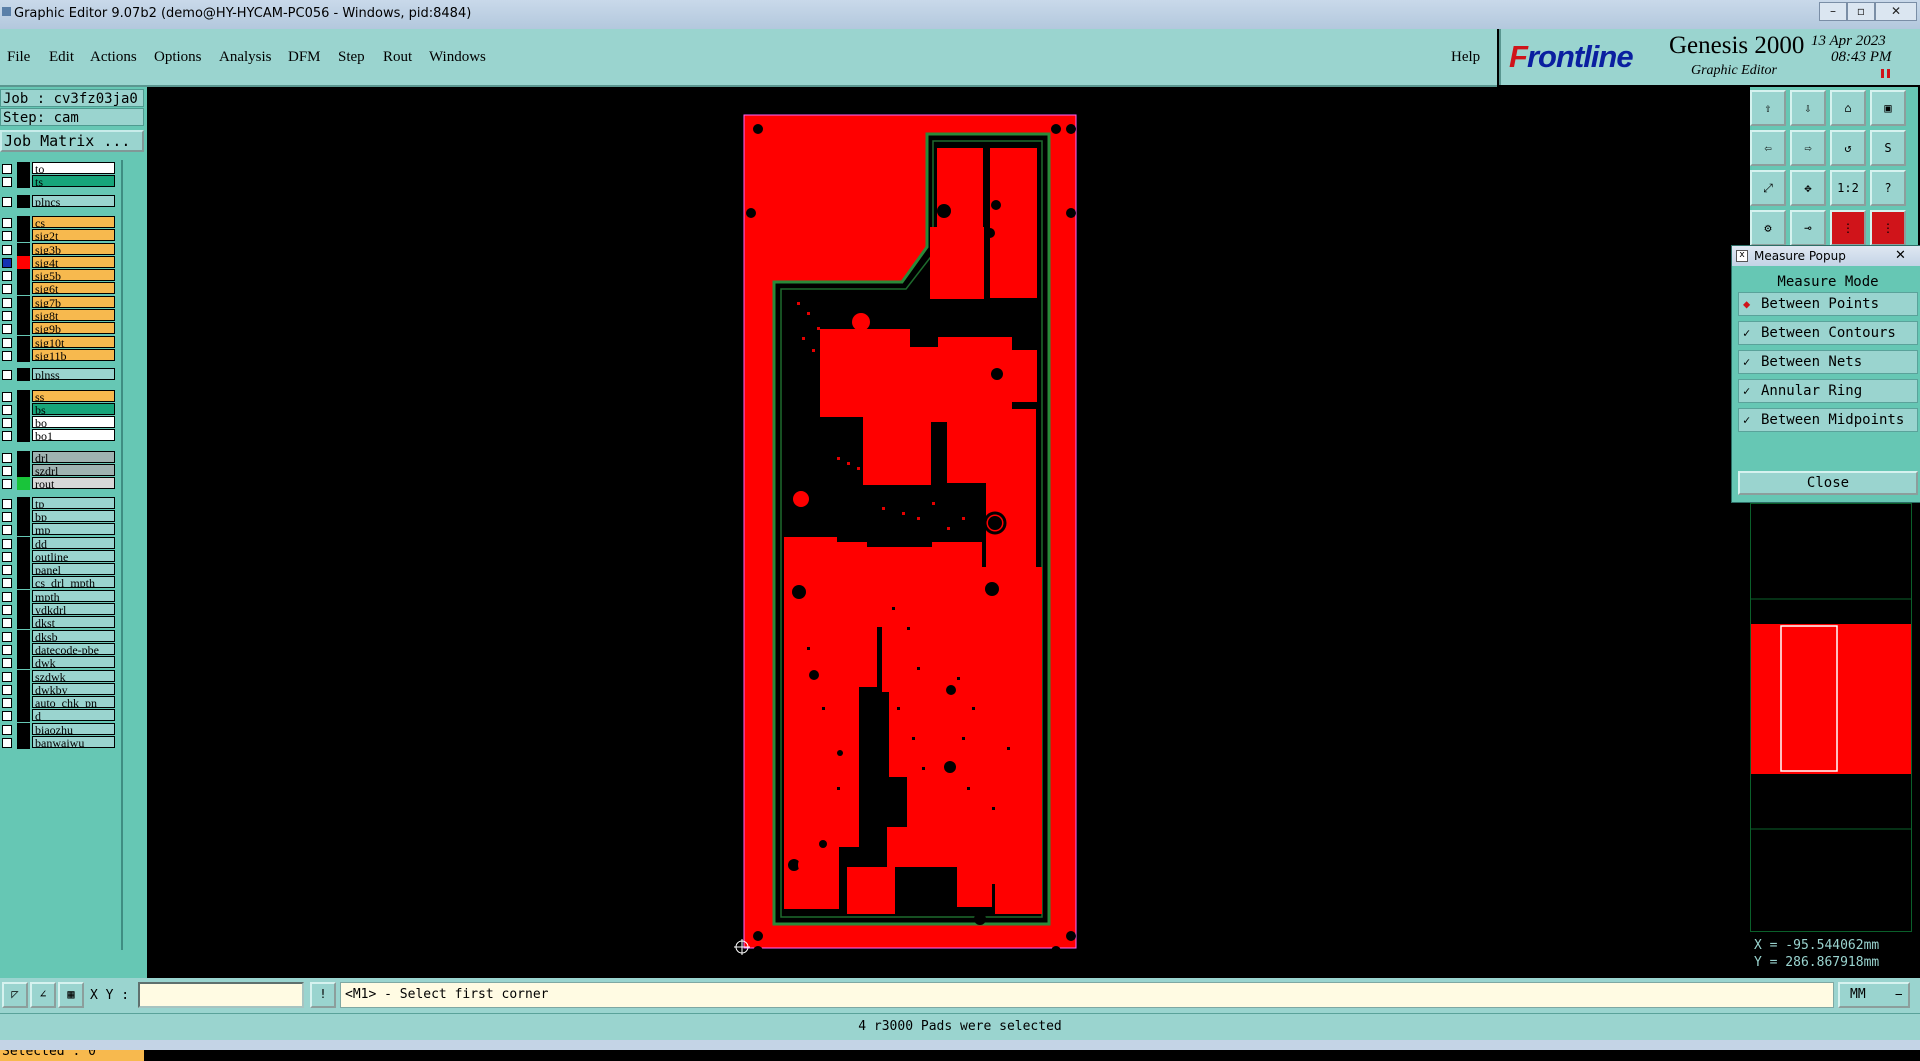 This screenshot has height=1061, width=1920. I want to click on grid-icon: ▦, so click(71, 995).